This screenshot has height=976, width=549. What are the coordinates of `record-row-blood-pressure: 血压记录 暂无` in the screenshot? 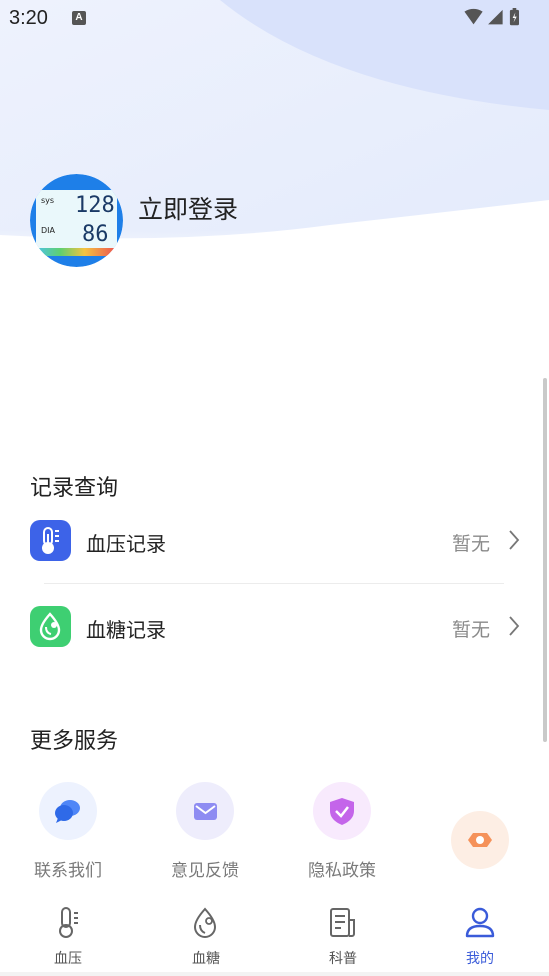 It's located at (276, 542).